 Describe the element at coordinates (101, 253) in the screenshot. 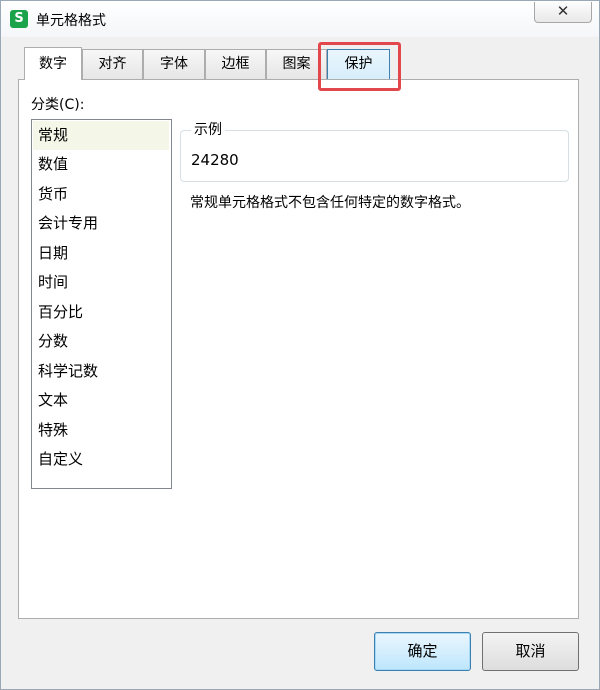

I see `category-item-date: 日期` at that location.